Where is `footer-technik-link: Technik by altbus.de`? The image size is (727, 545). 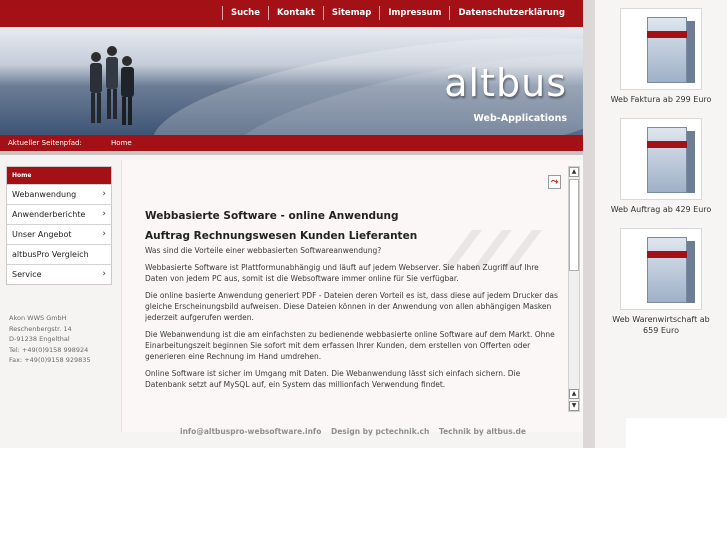
footer-technik-link: Technik by altbus.de is located at coordinates (482, 431).